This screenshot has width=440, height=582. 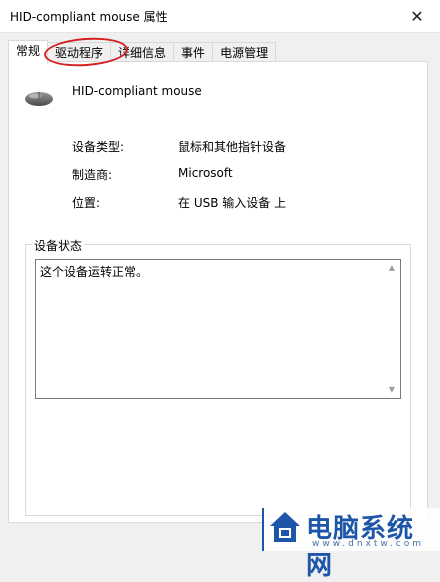 What do you see at coordinates (244, 52) in the screenshot?
I see `tab-power-management: 电源管理` at bounding box center [244, 52].